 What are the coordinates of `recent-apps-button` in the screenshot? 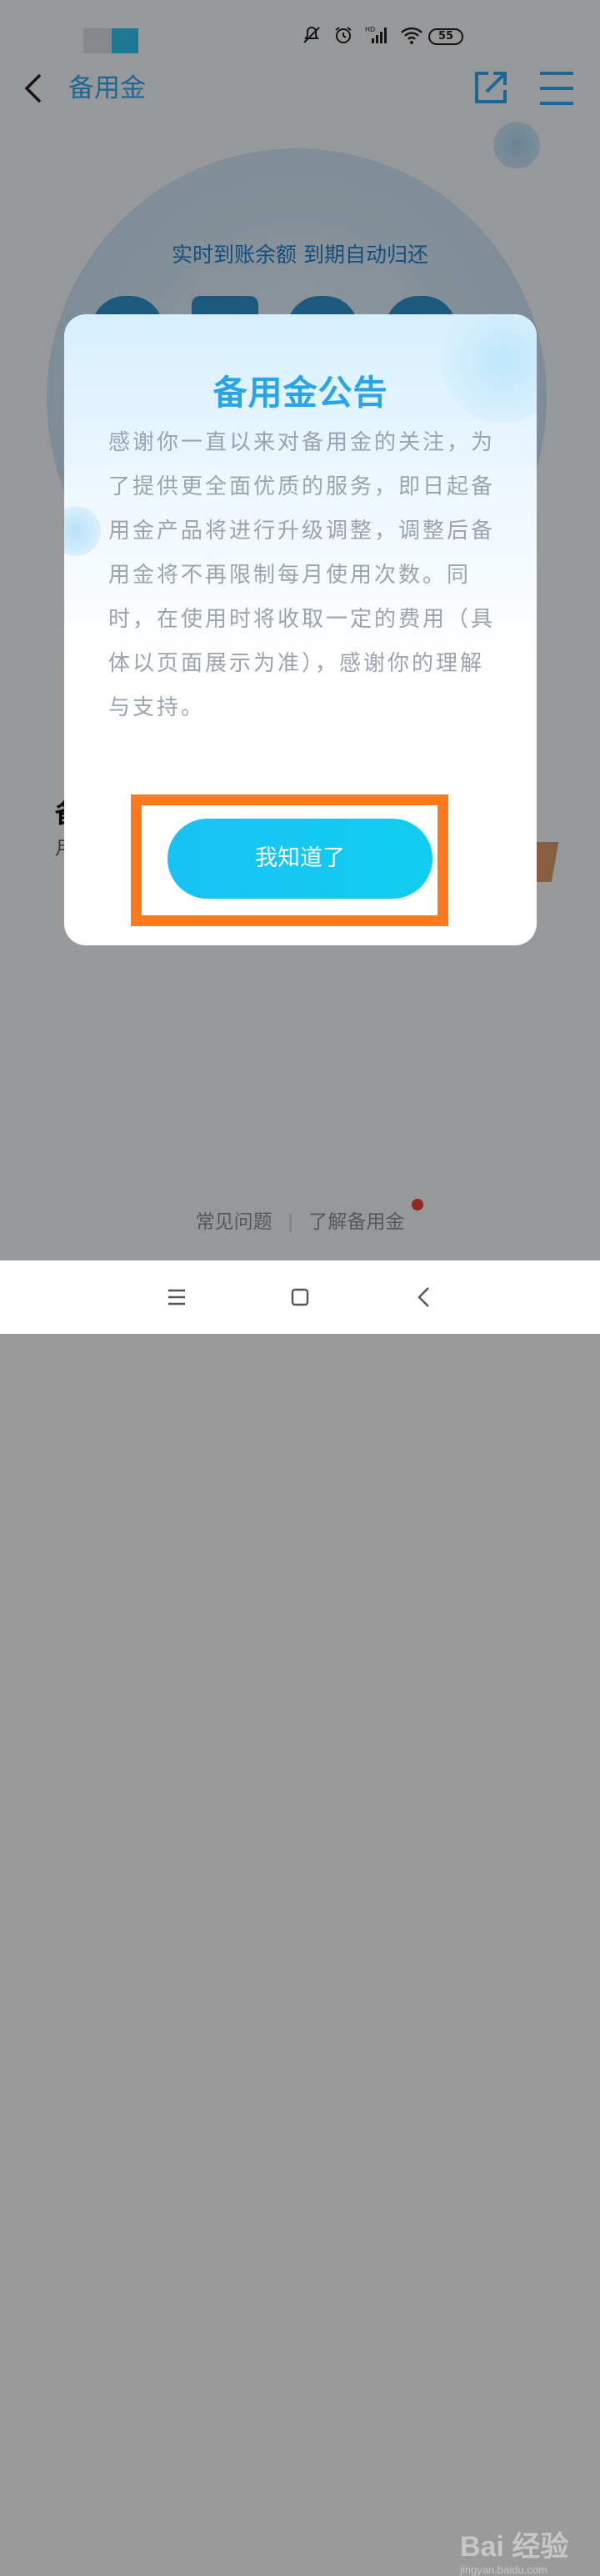 It's located at (176, 1297).